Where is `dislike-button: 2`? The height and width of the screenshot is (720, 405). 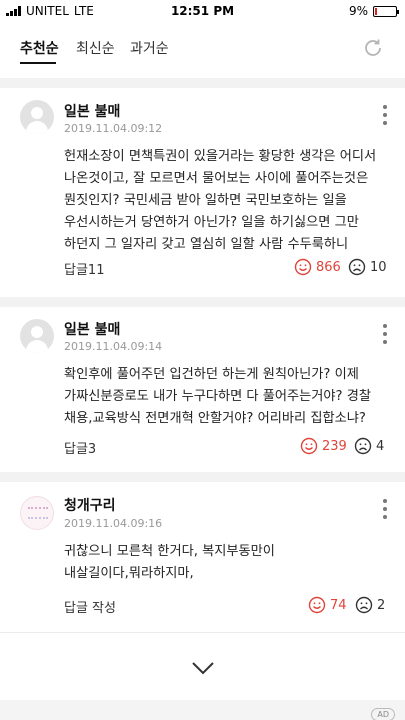 dislike-button: 2 is located at coordinates (370, 605).